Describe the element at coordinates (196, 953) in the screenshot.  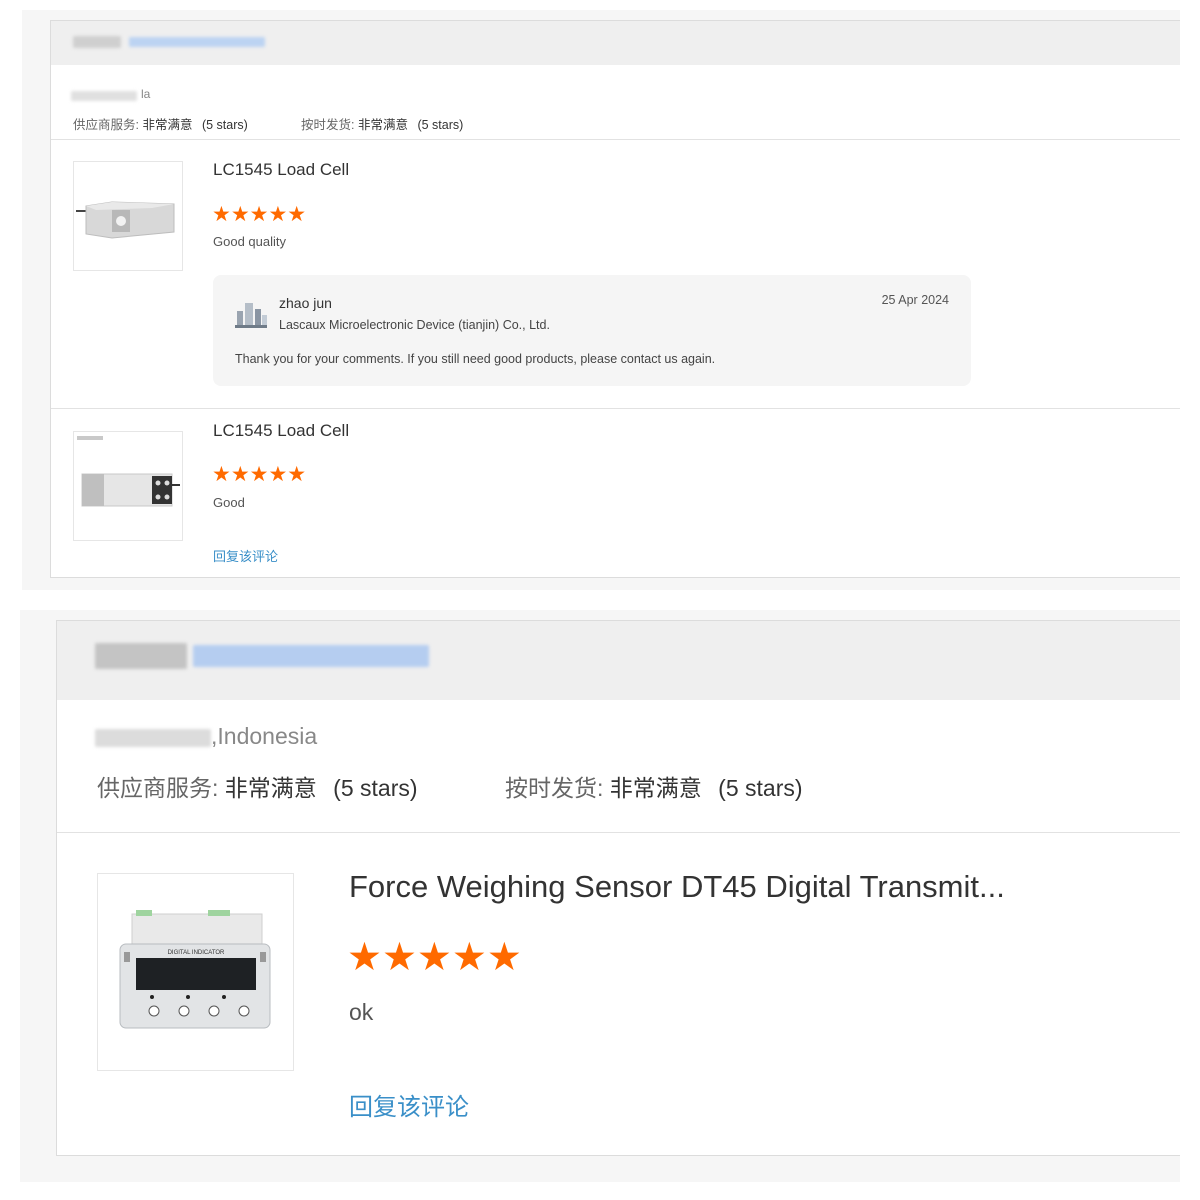
I see `display-label: DIGITAL INDICATOR` at that location.